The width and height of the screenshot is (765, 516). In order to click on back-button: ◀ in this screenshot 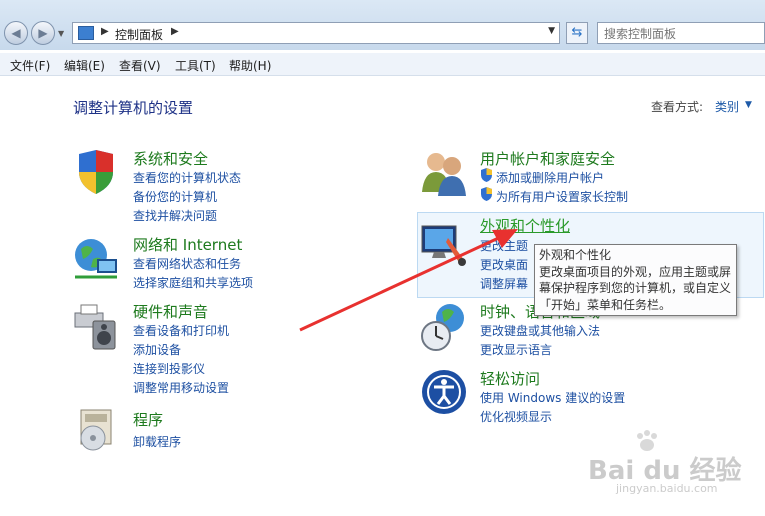, I will do `click(16, 33)`.